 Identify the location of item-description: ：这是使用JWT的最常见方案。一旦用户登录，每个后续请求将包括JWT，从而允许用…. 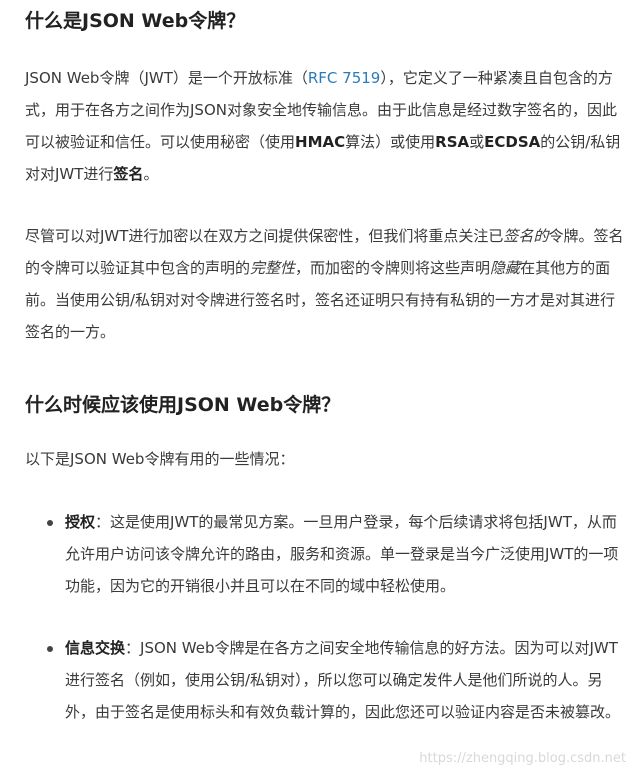
(342, 554).